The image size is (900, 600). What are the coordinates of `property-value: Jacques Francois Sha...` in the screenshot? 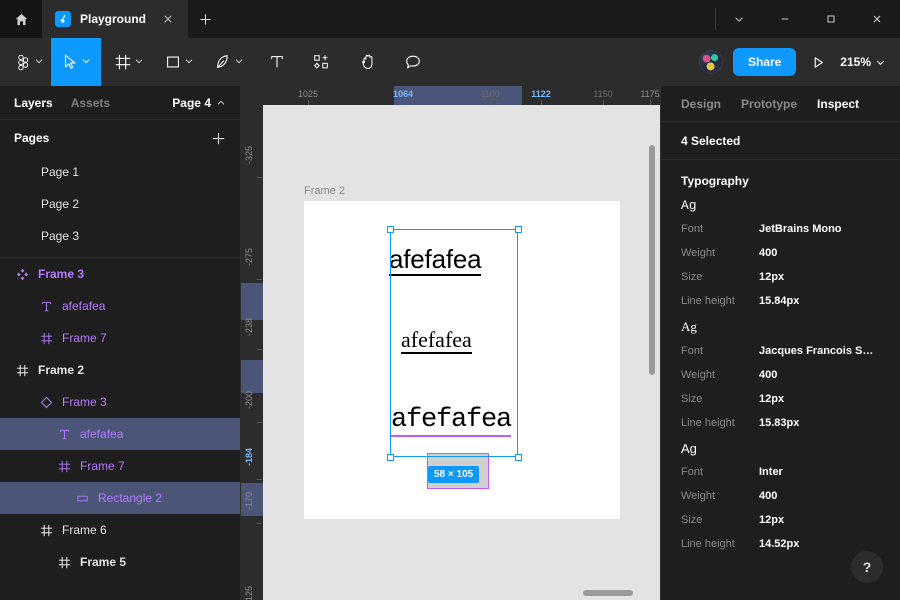 It's located at (819, 351).